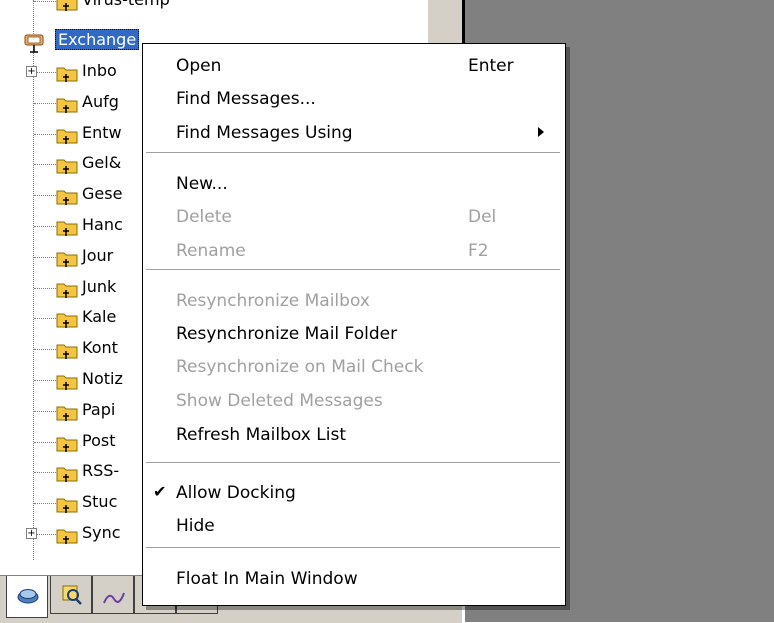 This screenshot has width=774, height=623. What do you see at coordinates (99, 286) in the screenshot?
I see `tree-item-label: Junk` at bounding box center [99, 286].